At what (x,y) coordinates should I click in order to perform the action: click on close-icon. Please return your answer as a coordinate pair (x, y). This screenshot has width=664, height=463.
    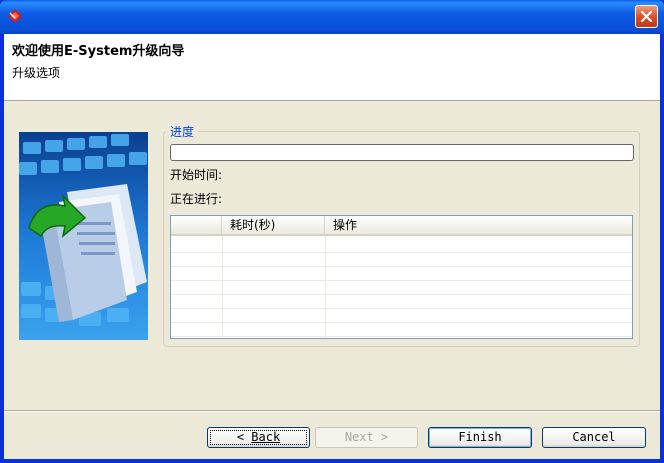
    Looking at the image, I should click on (646, 16).